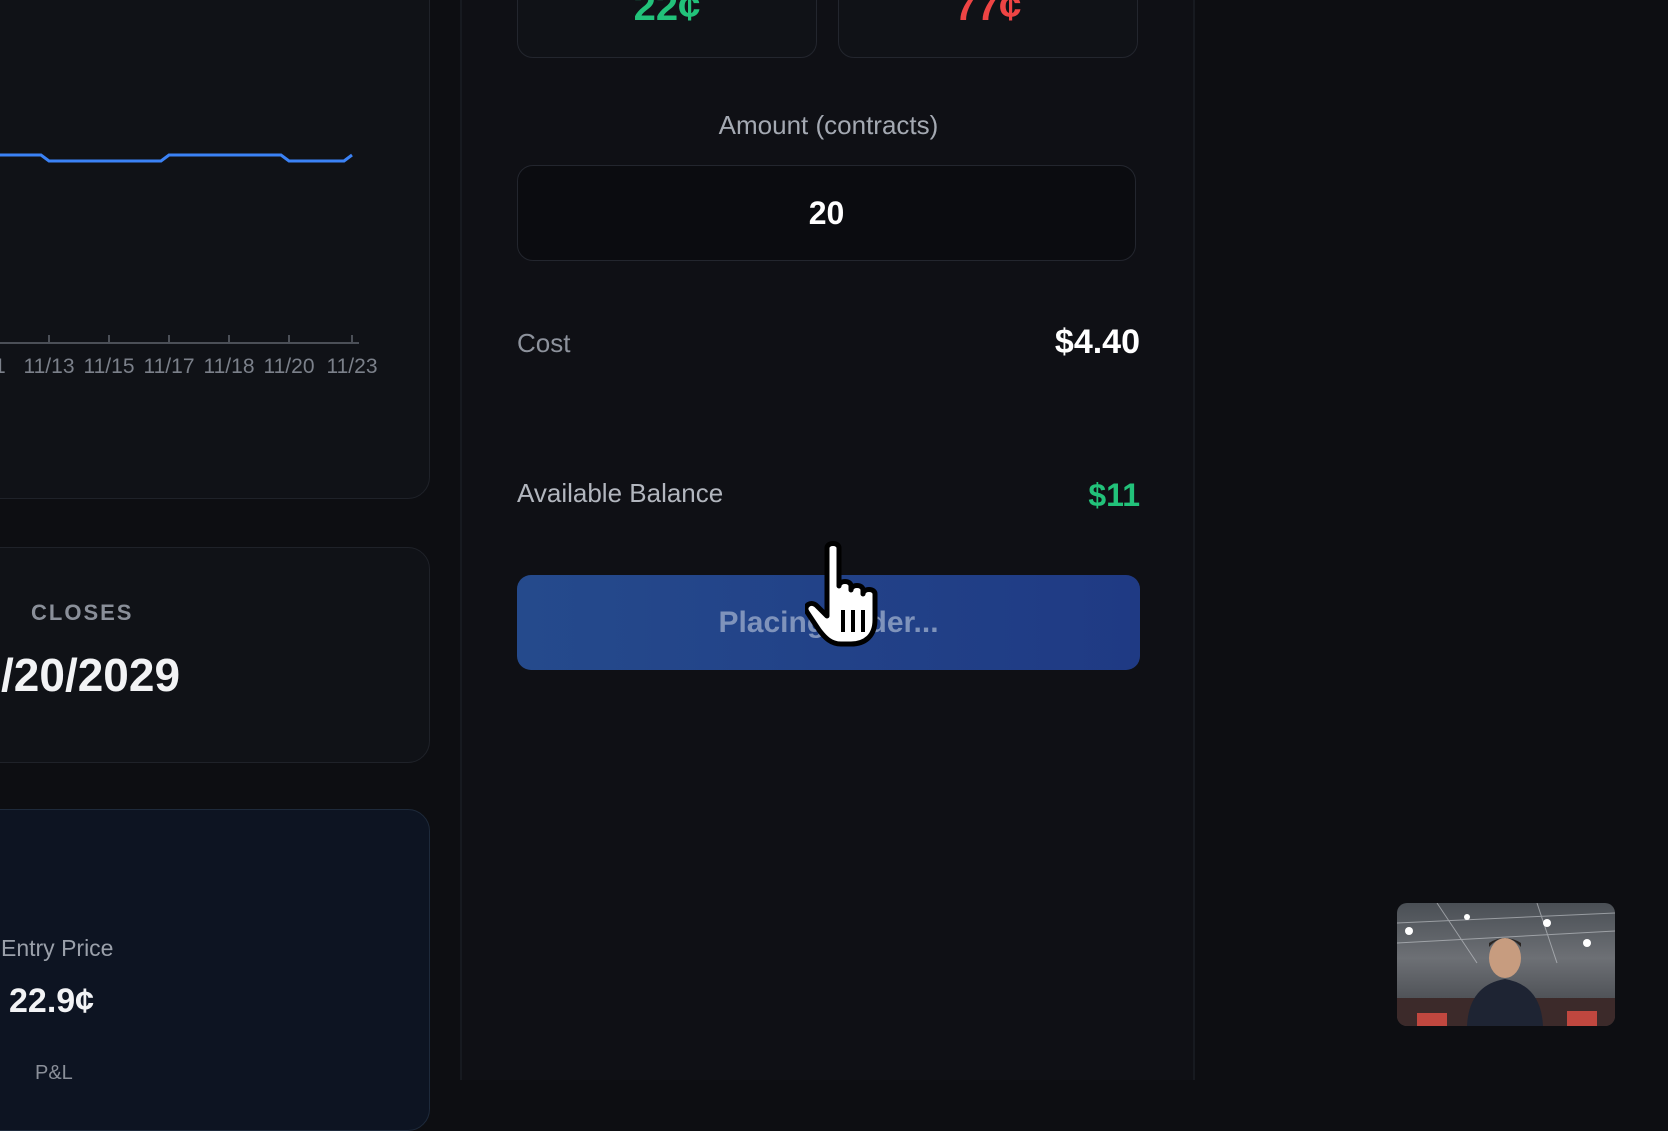 The height and width of the screenshot is (1131, 1668). I want to click on no-price-option: 77¢, so click(988, 29).